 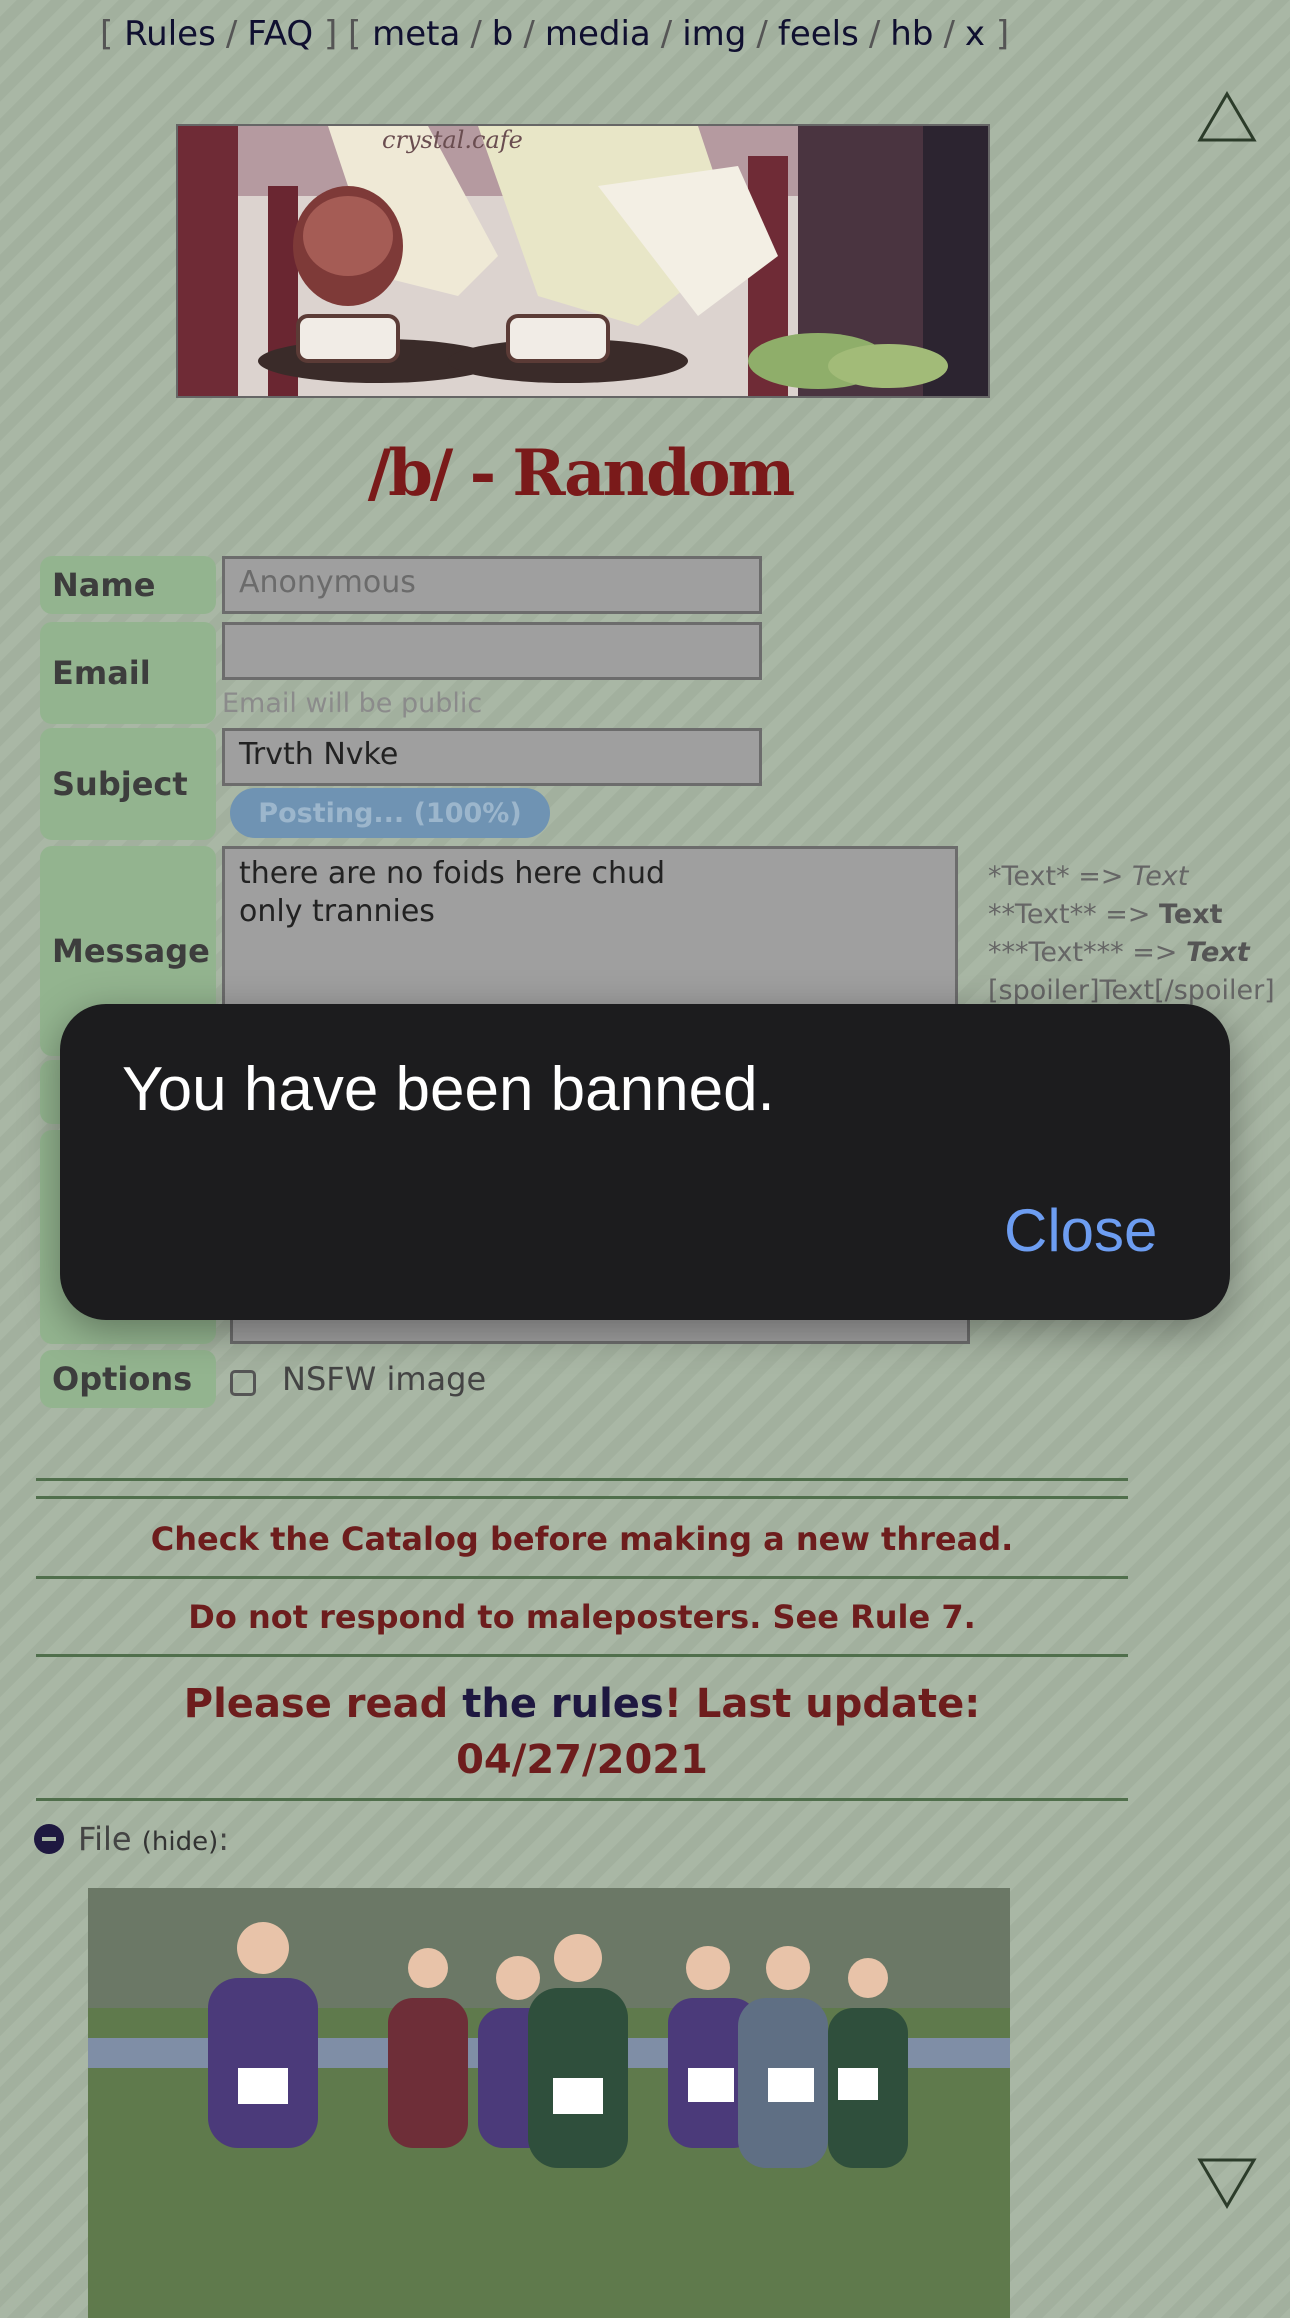 What do you see at coordinates (583, 261) in the screenshot?
I see `board-banner: crystal.cafe` at bounding box center [583, 261].